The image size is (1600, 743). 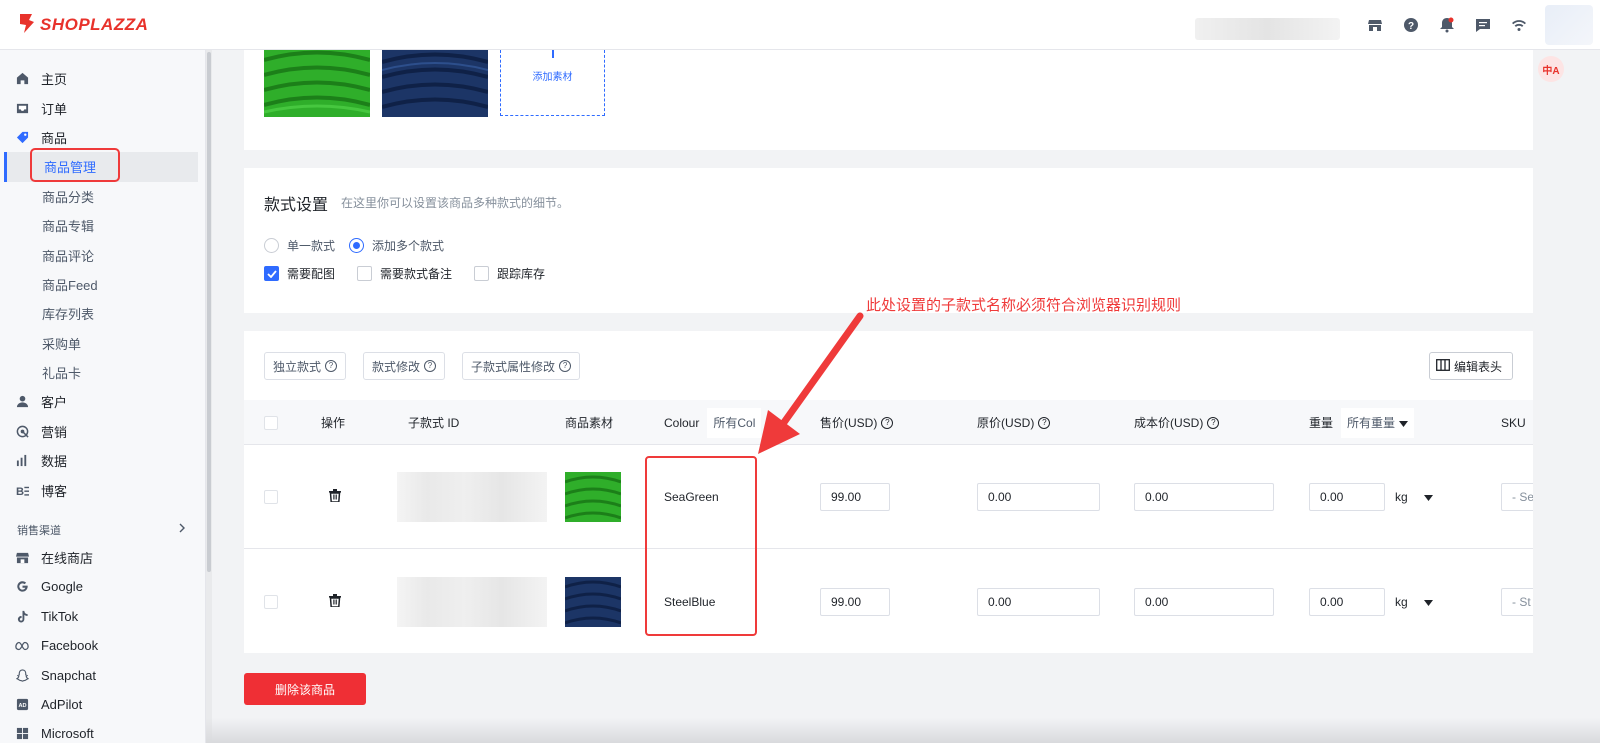 I want to click on weight-filter-select: 所有重量, so click(x=1378, y=422).